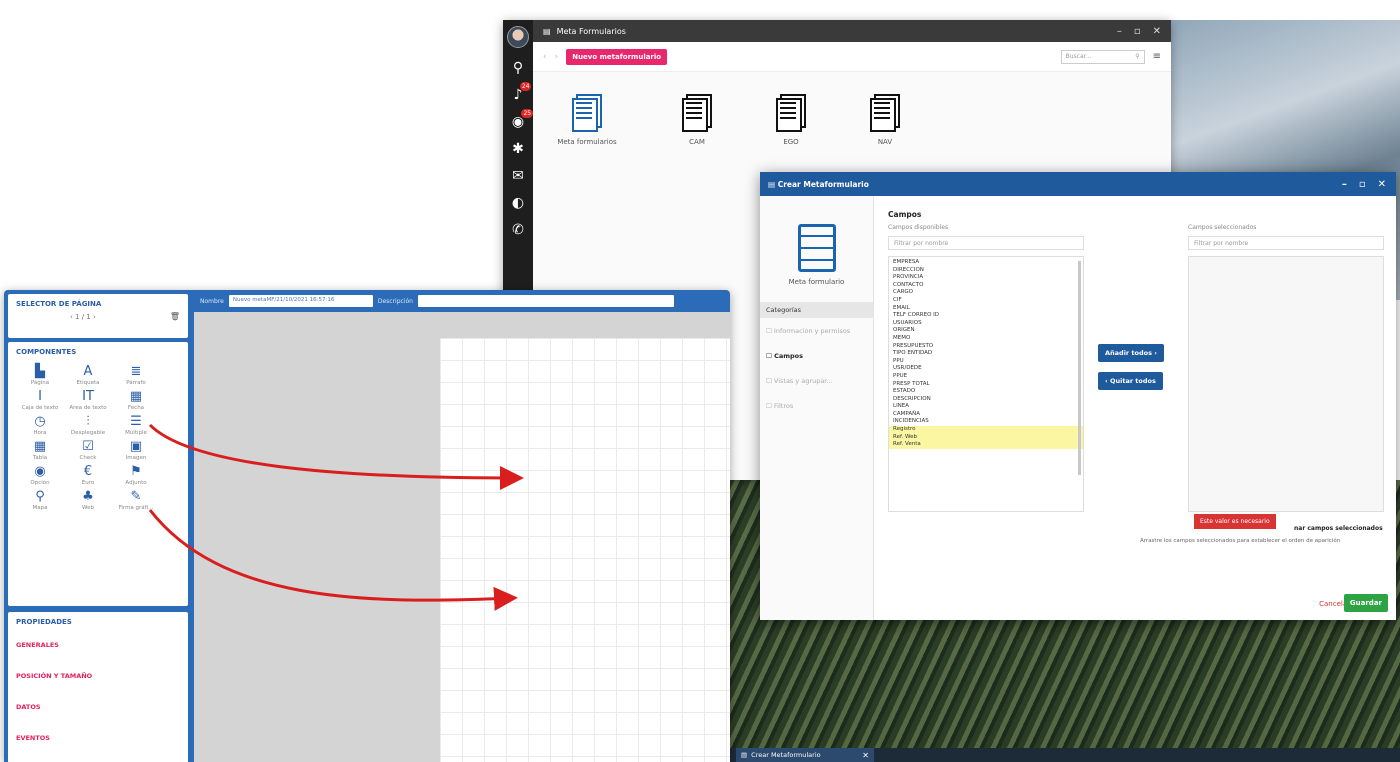  I want to click on available-field-item: ORIGEN, so click(986, 331).